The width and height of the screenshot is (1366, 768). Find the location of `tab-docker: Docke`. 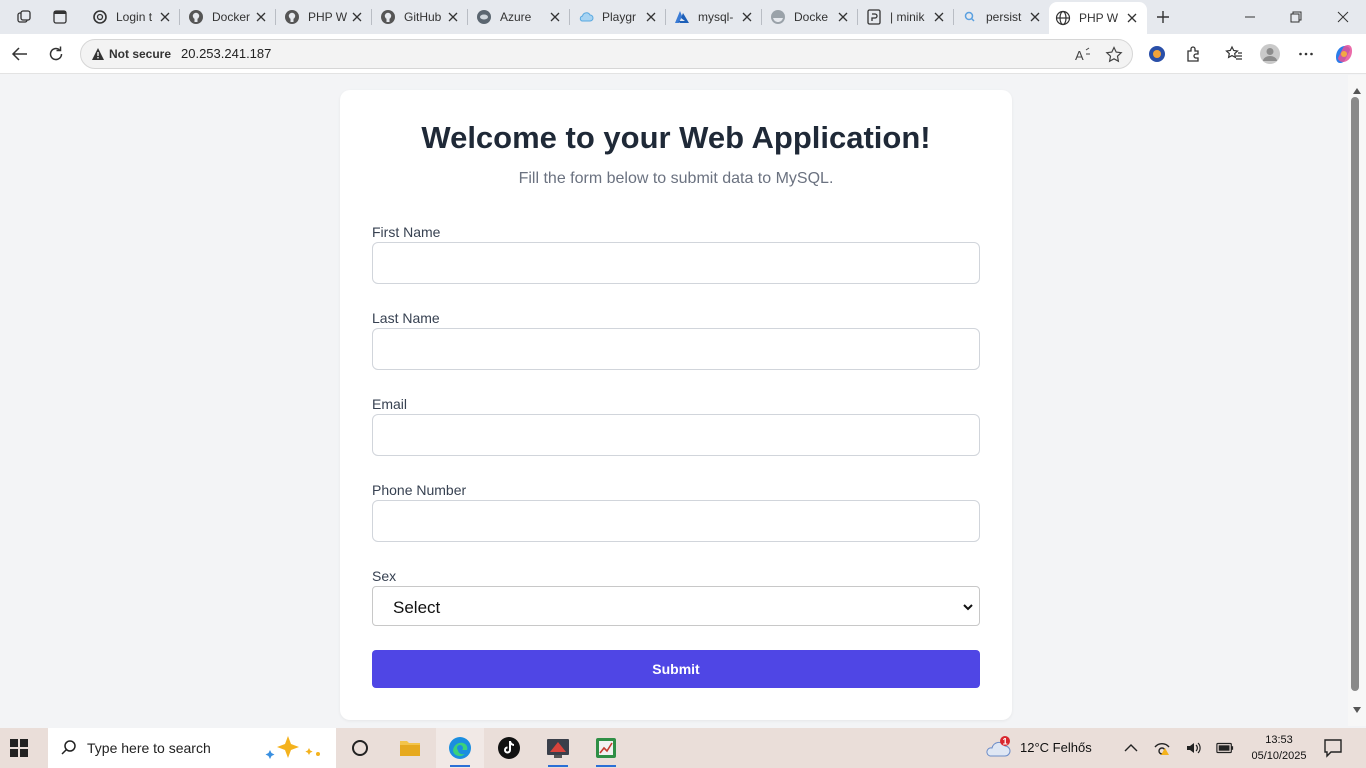

tab-docker: Docke is located at coordinates (810, 17).